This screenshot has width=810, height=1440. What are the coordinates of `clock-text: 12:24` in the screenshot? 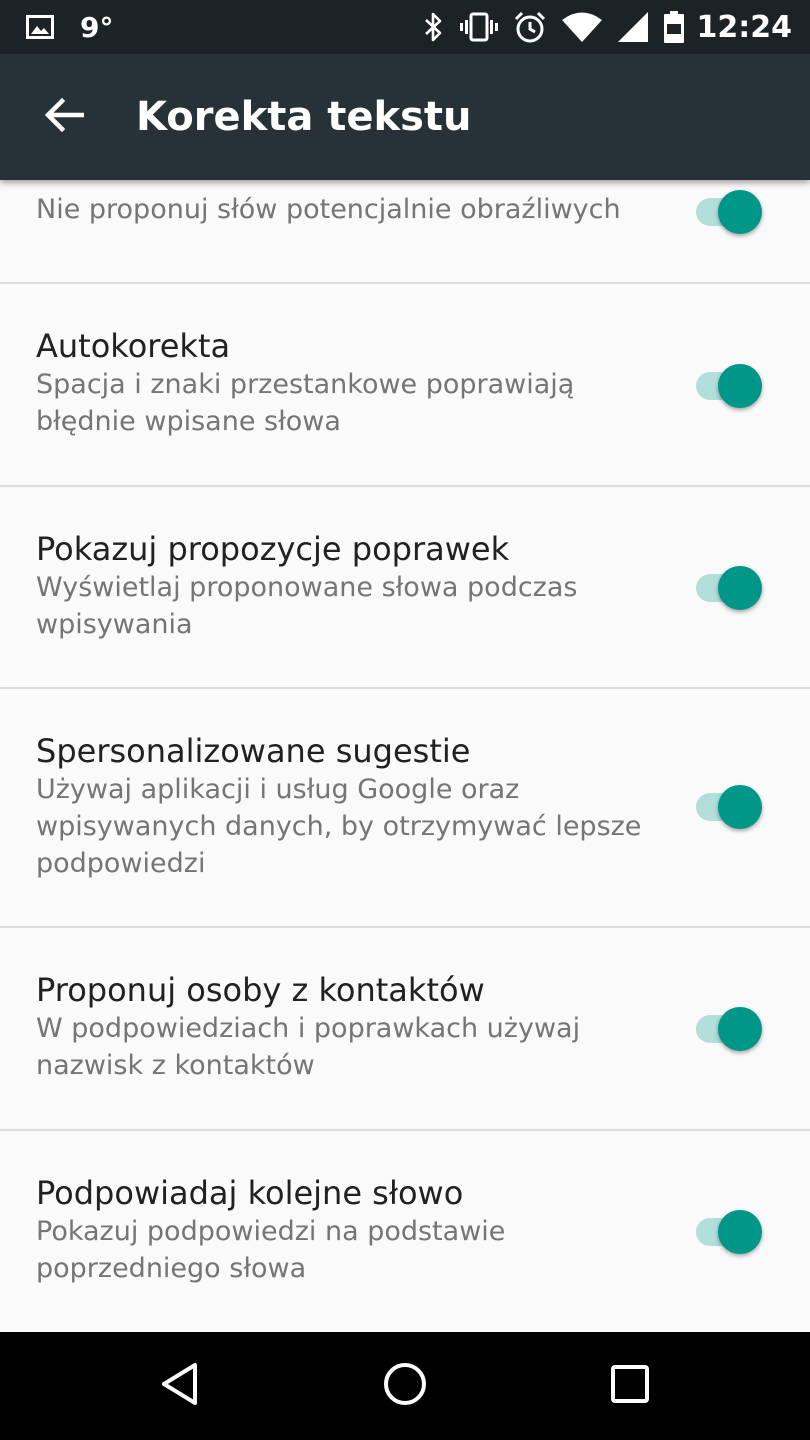 It's located at (744, 27).